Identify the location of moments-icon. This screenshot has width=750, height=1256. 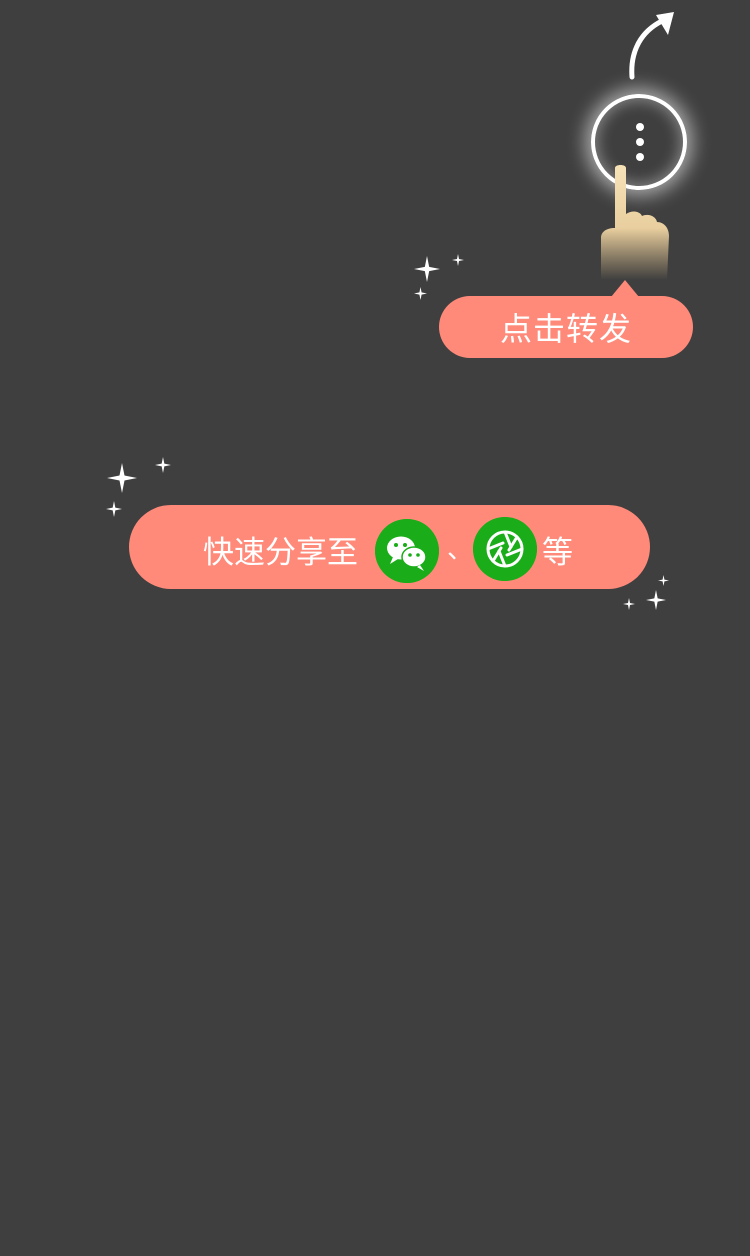
(505, 549).